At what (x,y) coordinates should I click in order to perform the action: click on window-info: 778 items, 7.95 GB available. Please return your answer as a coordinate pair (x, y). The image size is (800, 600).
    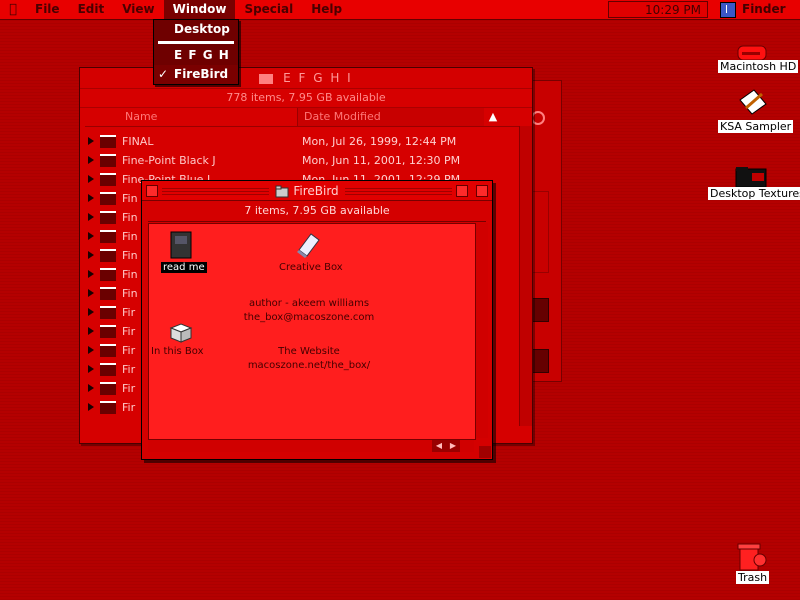
    Looking at the image, I should click on (306, 98).